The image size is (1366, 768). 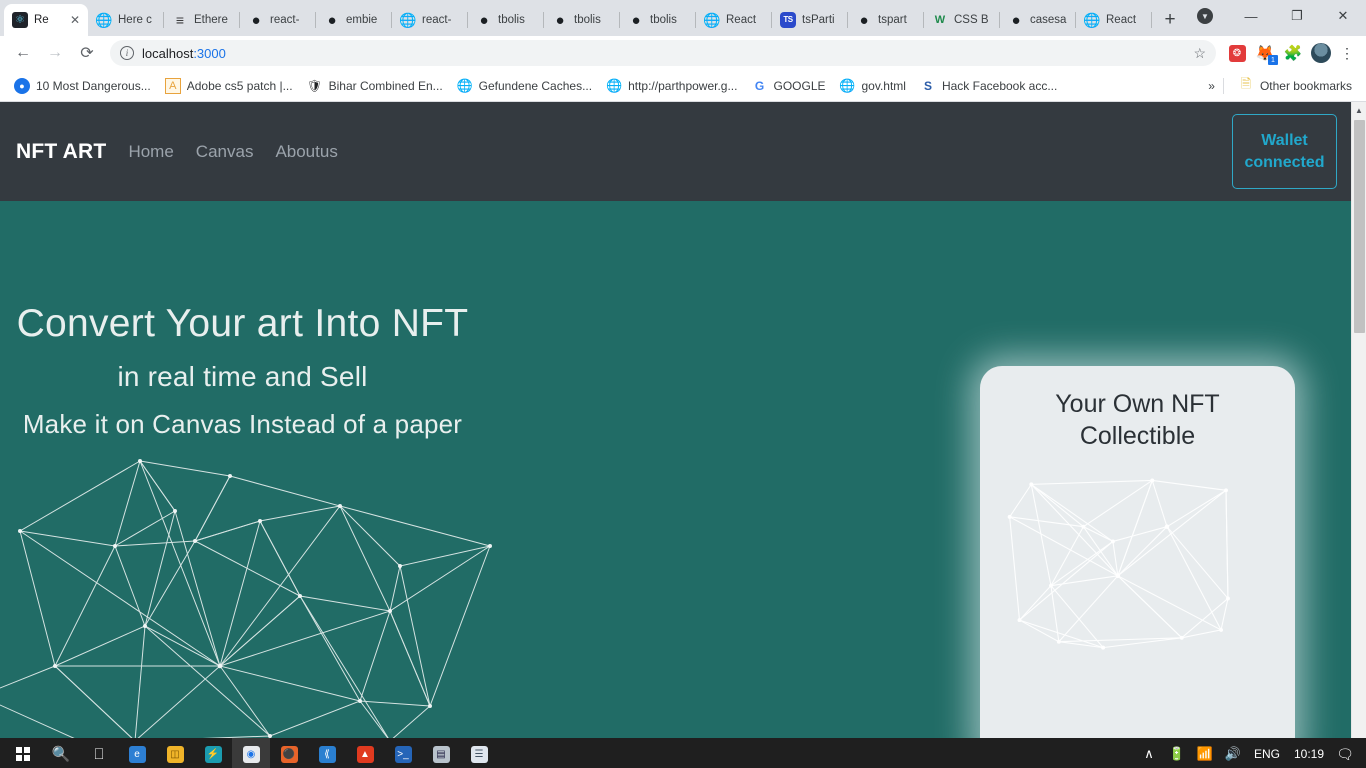 I want to click on tab-title: Re, so click(x=41, y=20).